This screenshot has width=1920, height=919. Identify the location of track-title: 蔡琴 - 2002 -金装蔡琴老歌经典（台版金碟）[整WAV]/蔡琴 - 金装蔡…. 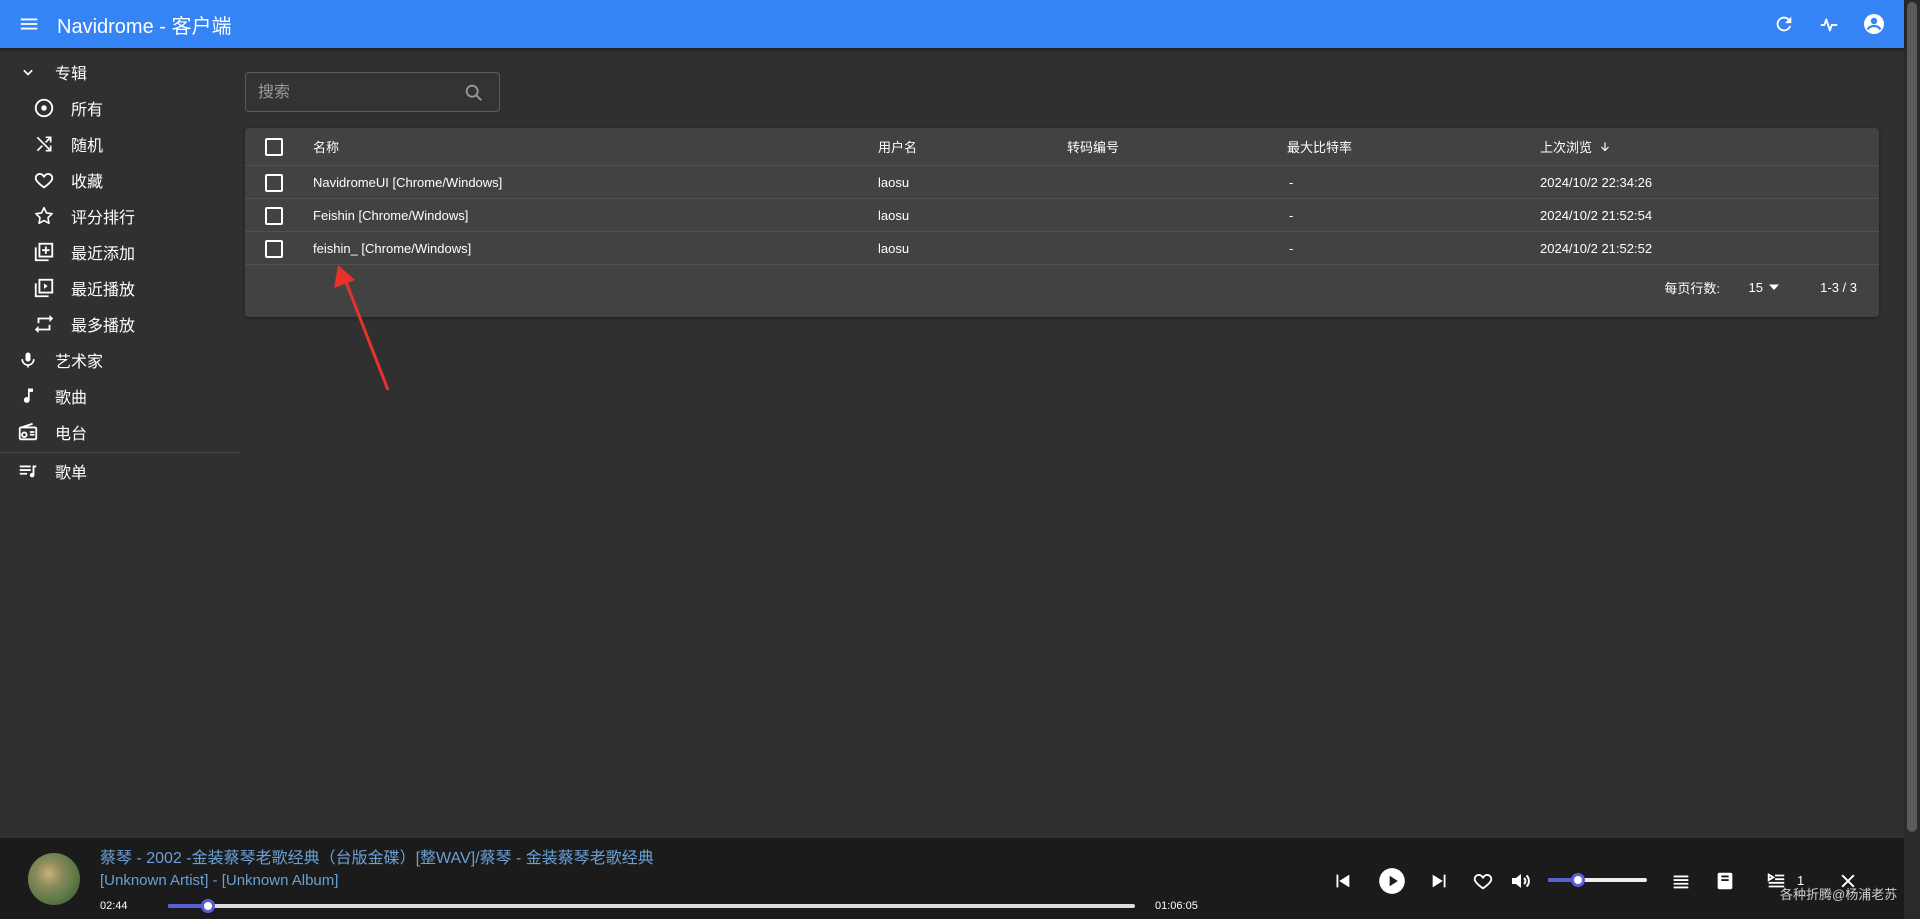
(377, 856).